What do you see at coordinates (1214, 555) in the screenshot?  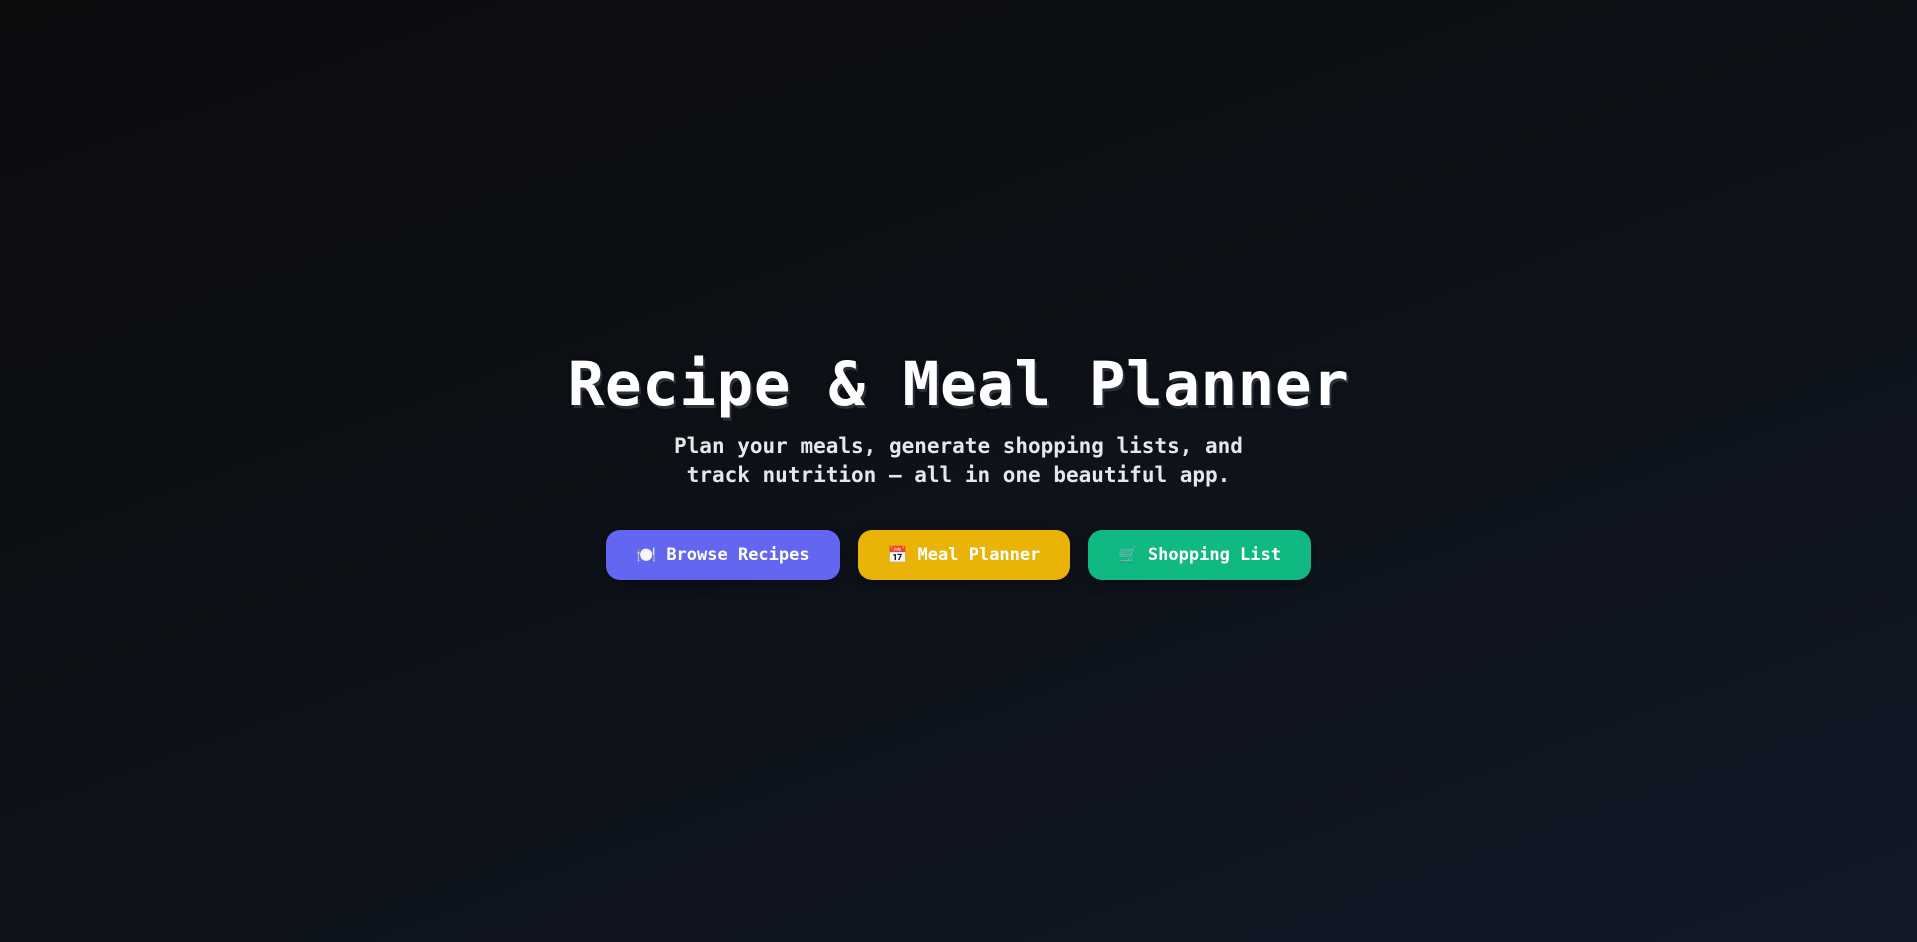 I see `shopping-list-label: Shopping List` at bounding box center [1214, 555].